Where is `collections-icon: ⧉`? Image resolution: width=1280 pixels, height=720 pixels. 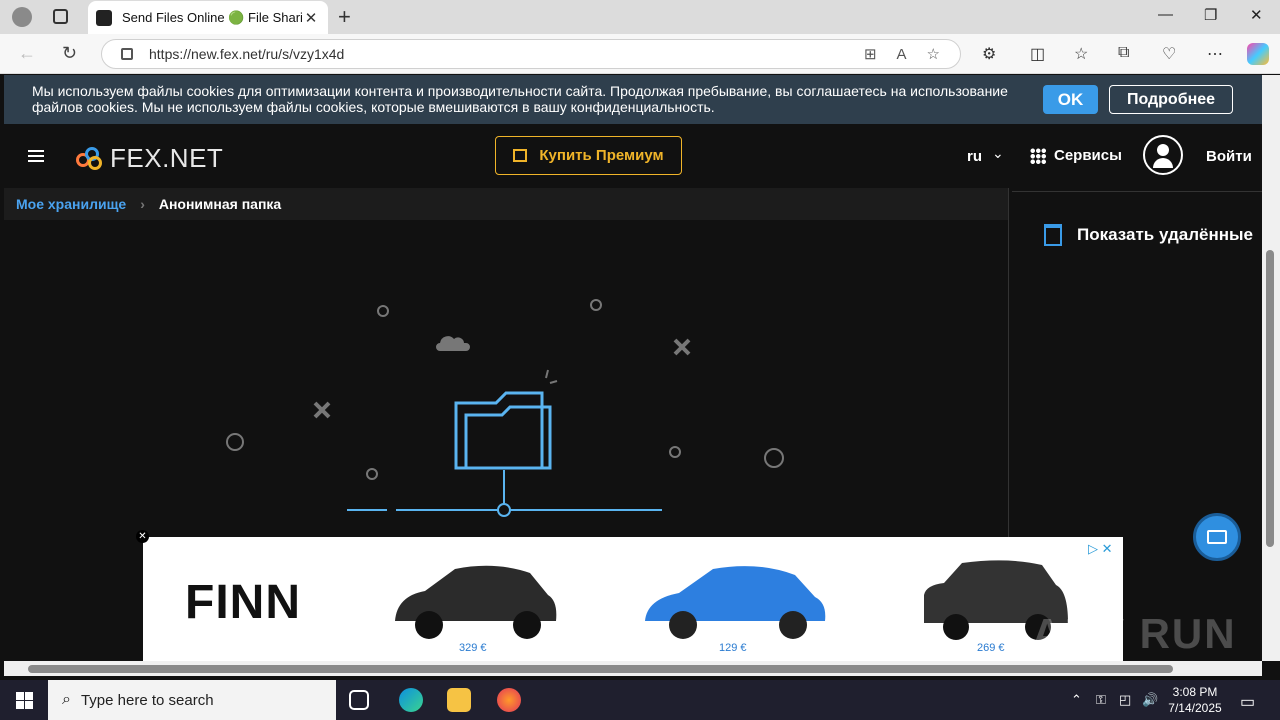
collections-icon: ⧉ is located at coordinates (1123, 53).